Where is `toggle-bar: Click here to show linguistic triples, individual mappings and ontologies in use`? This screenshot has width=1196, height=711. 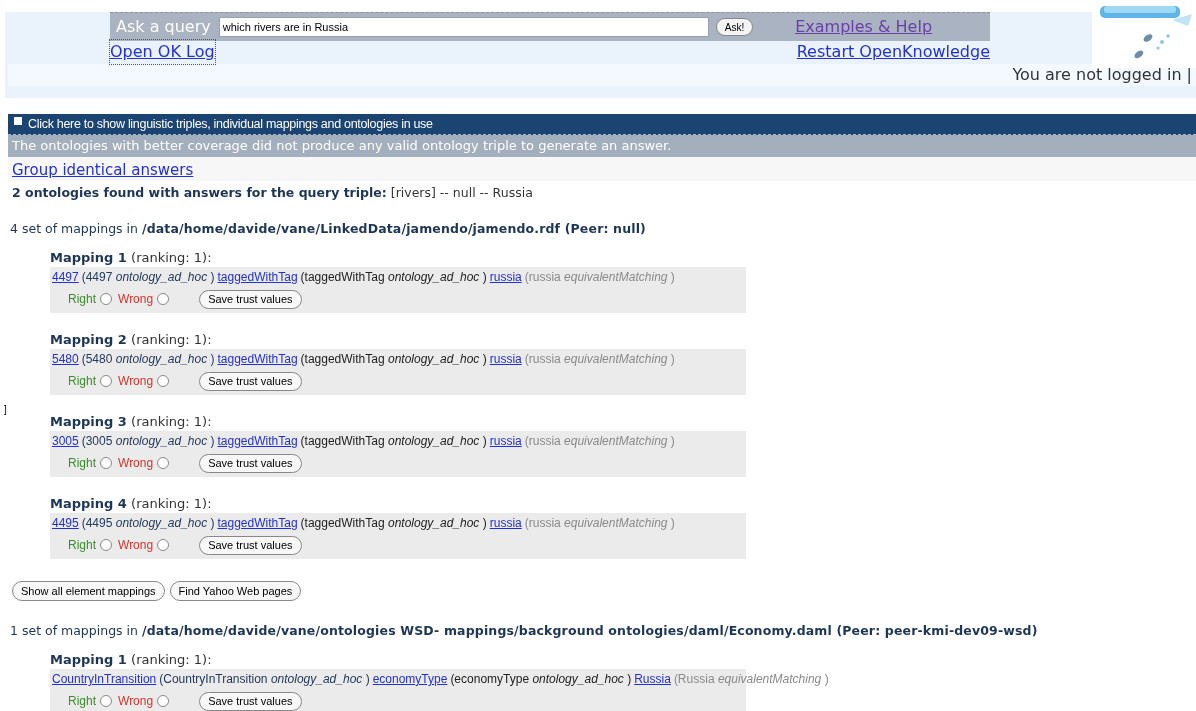 toggle-bar: Click here to show linguistic triples, individual mappings and ontologies in use is located at coordinates (602, 124).